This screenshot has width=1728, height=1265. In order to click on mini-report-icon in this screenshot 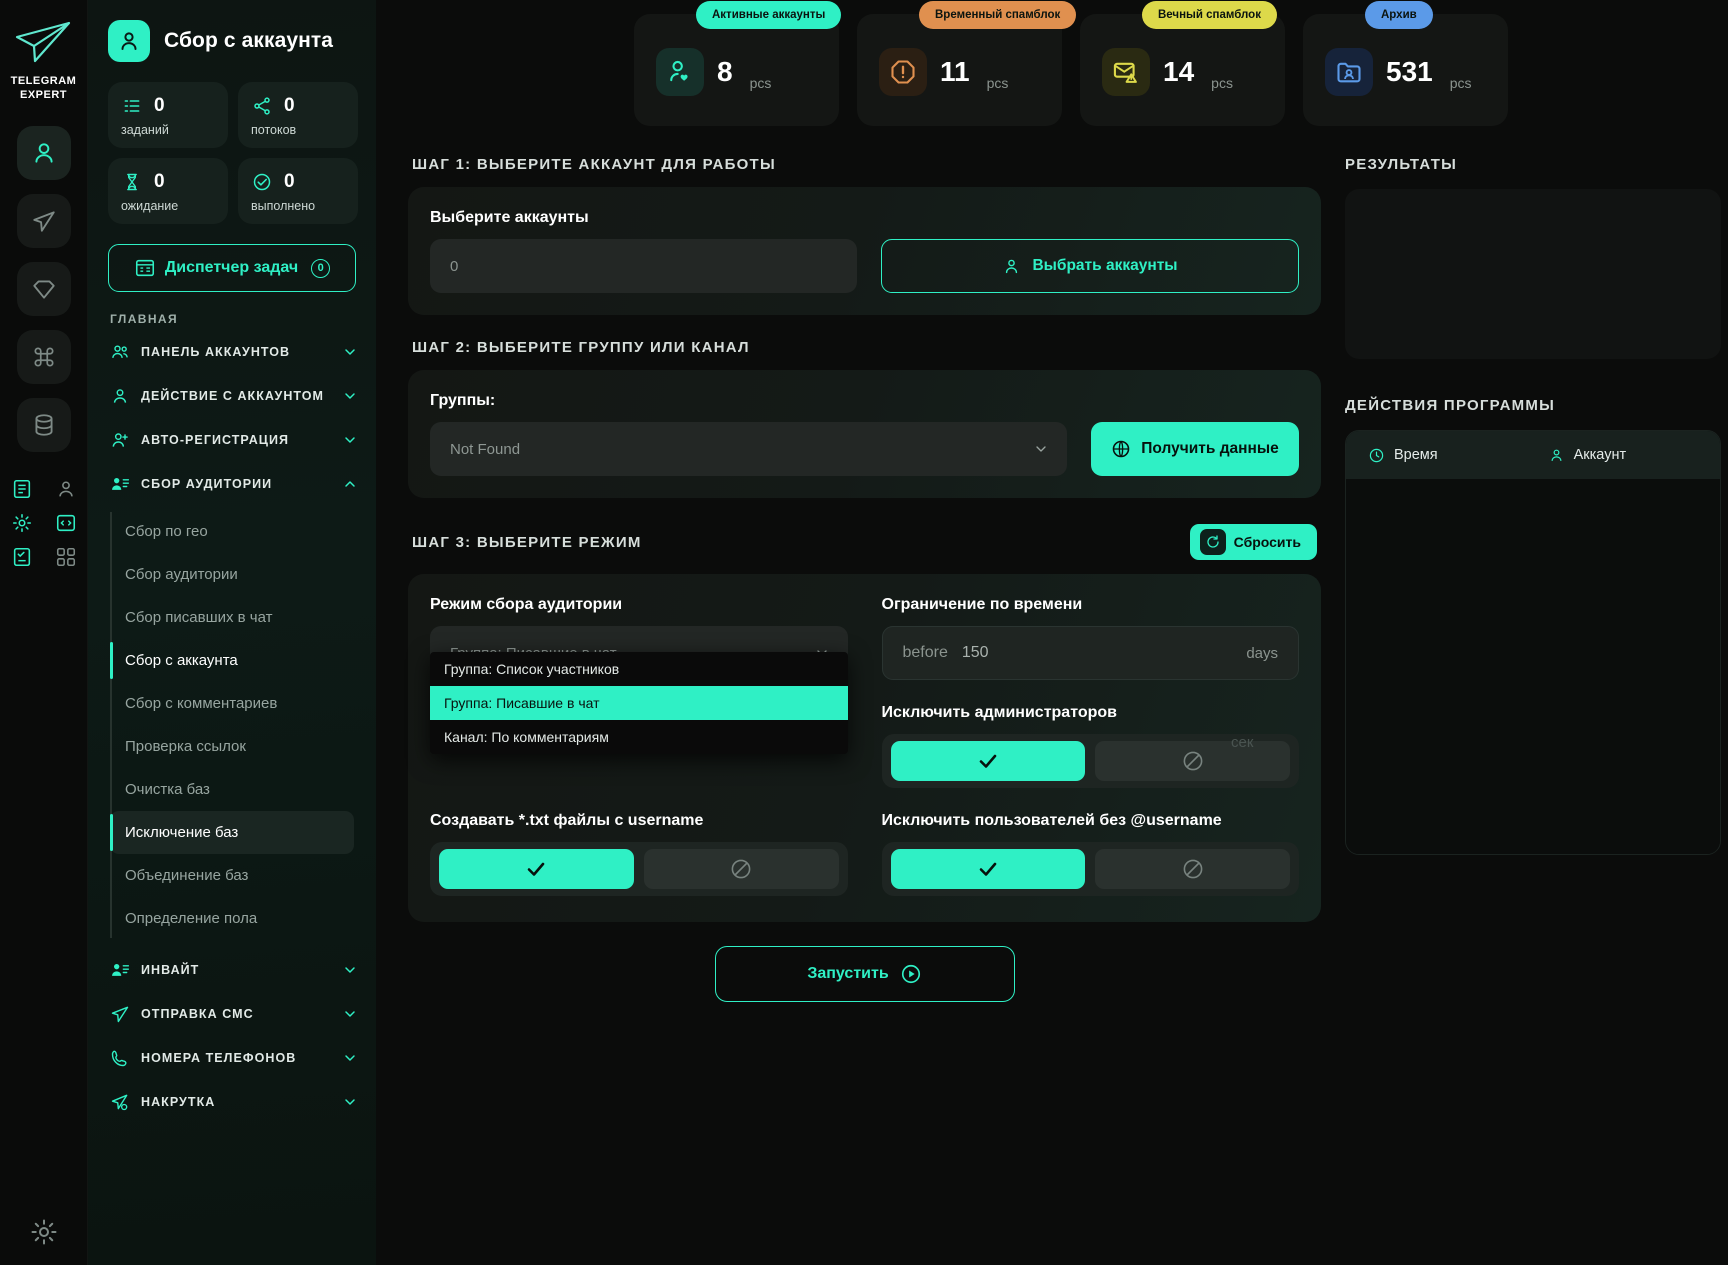, I will do `click(22, 489)`.